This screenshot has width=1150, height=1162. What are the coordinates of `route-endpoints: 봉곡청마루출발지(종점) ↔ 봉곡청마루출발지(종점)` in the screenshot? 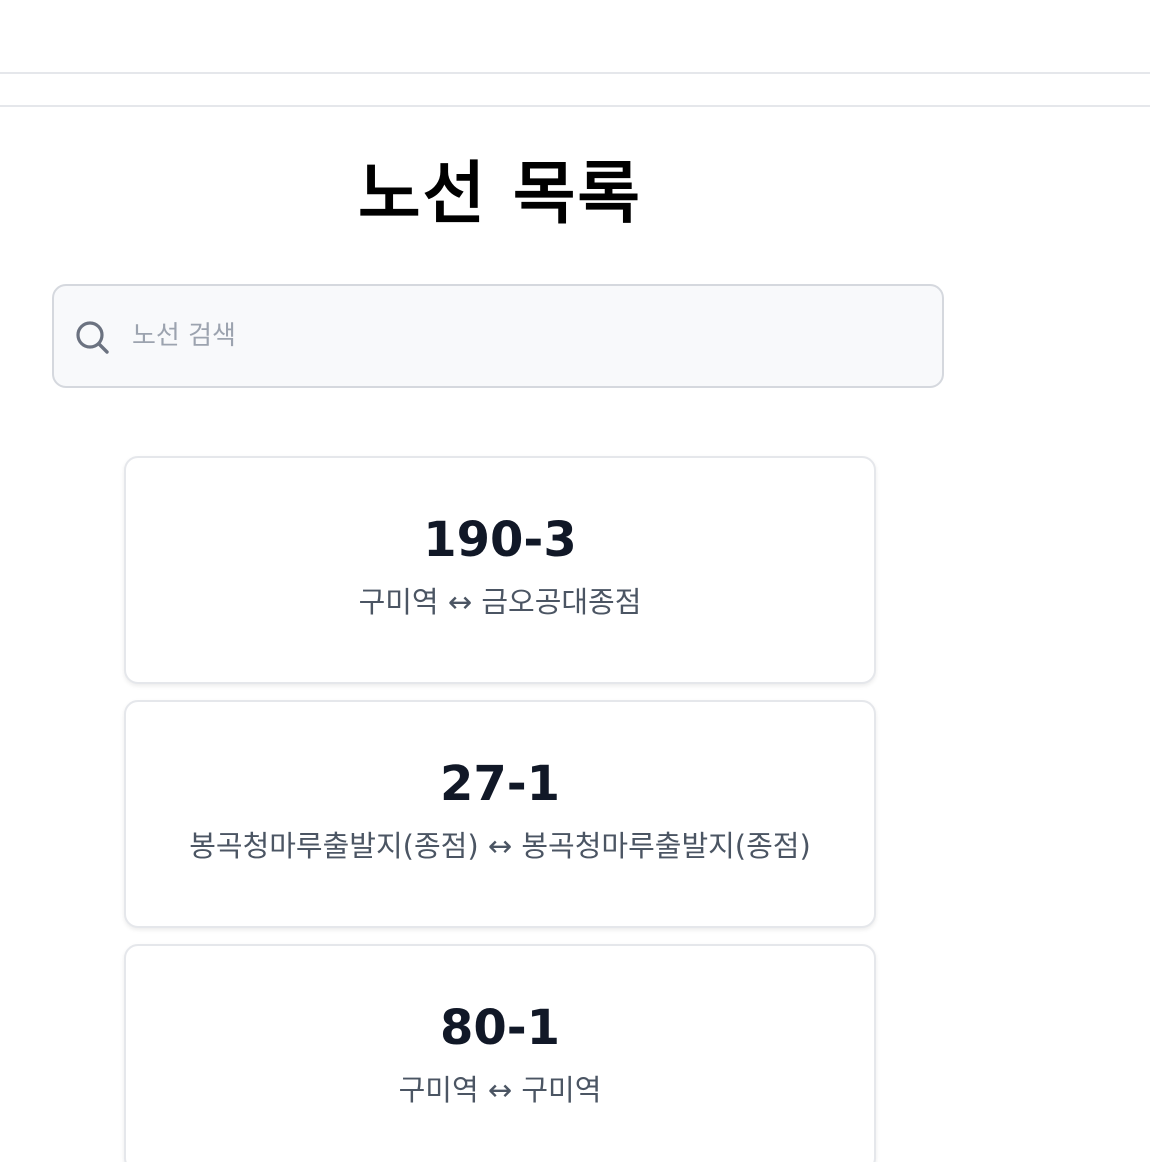 It's located at (500, 846).